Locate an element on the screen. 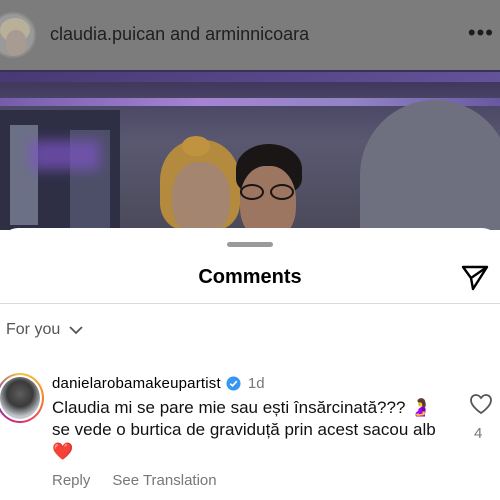  comment-actions: Reply See Translation is located at coordinates (134, 480).